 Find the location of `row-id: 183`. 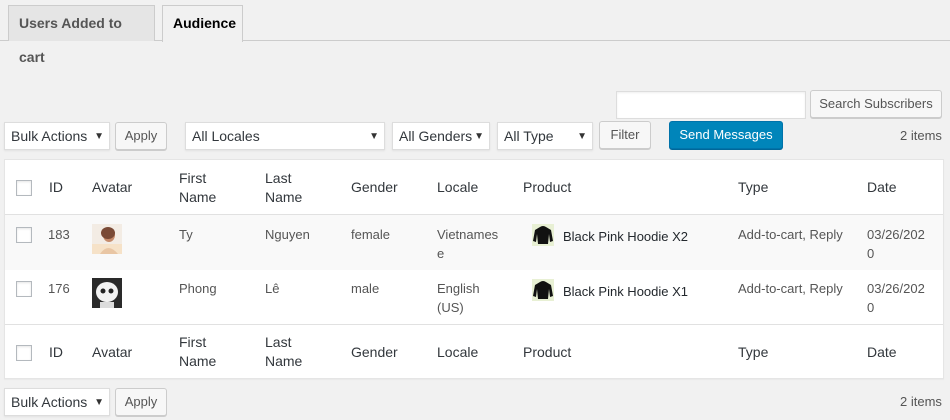

row-id: 183 is located at coordinates (59, 234).